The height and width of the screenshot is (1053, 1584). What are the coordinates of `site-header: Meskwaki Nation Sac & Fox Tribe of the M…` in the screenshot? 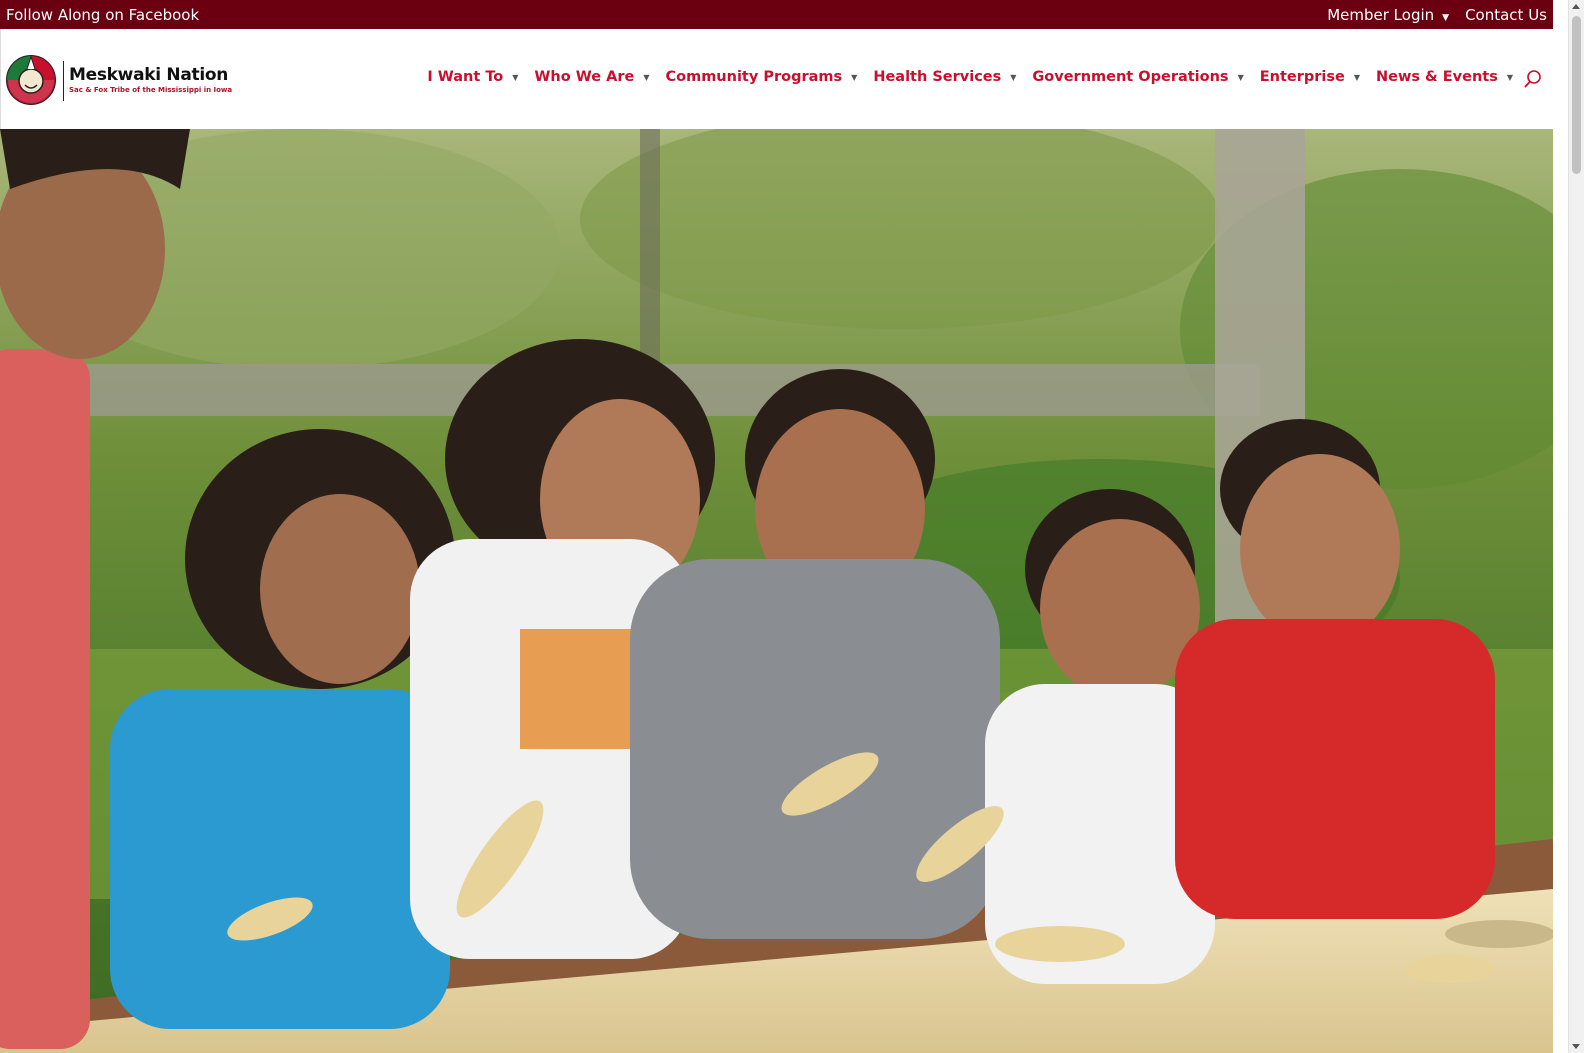 It's located at (776, 79).